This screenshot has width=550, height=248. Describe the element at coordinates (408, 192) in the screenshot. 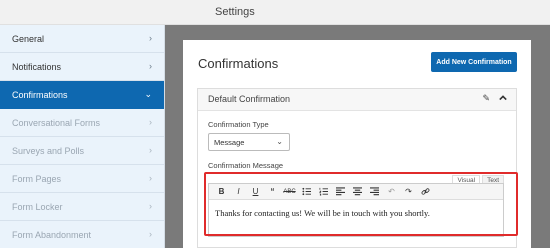

I see `redo-icon: ↷` at that location.